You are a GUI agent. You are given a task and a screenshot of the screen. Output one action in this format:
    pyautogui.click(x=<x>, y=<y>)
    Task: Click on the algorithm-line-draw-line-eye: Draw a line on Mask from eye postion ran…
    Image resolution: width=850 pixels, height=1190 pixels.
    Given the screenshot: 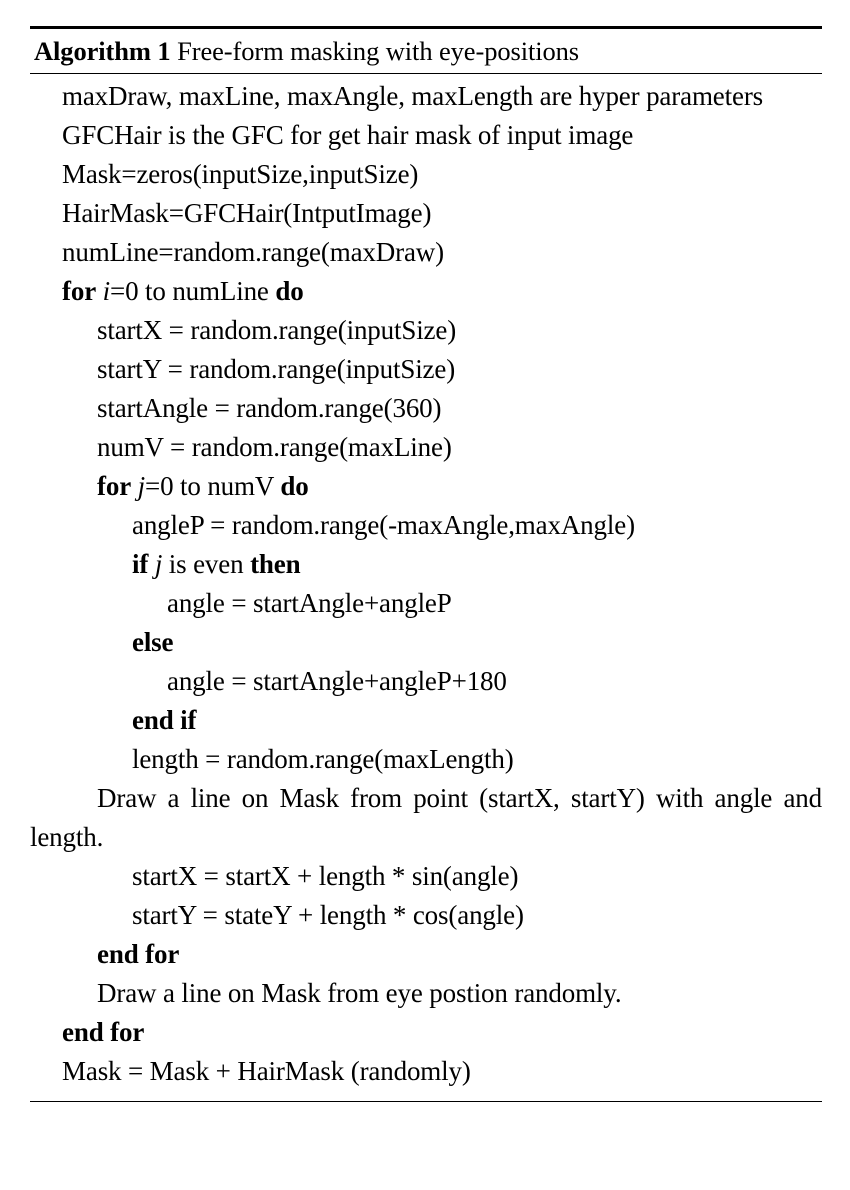 What is the action you would take?
    pyautogui.click(x=359, y=993)
    